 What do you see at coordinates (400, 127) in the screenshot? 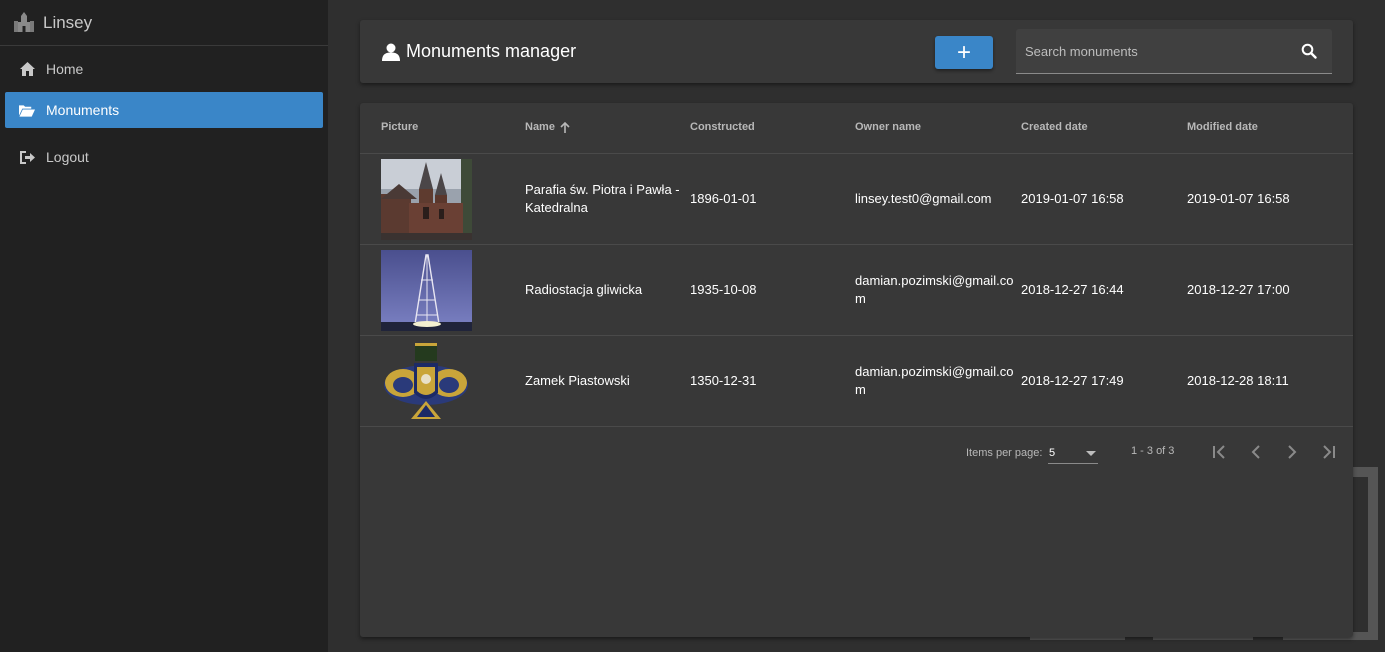
I see `column-header-picture: Picture` at bounding box center [400, 127].